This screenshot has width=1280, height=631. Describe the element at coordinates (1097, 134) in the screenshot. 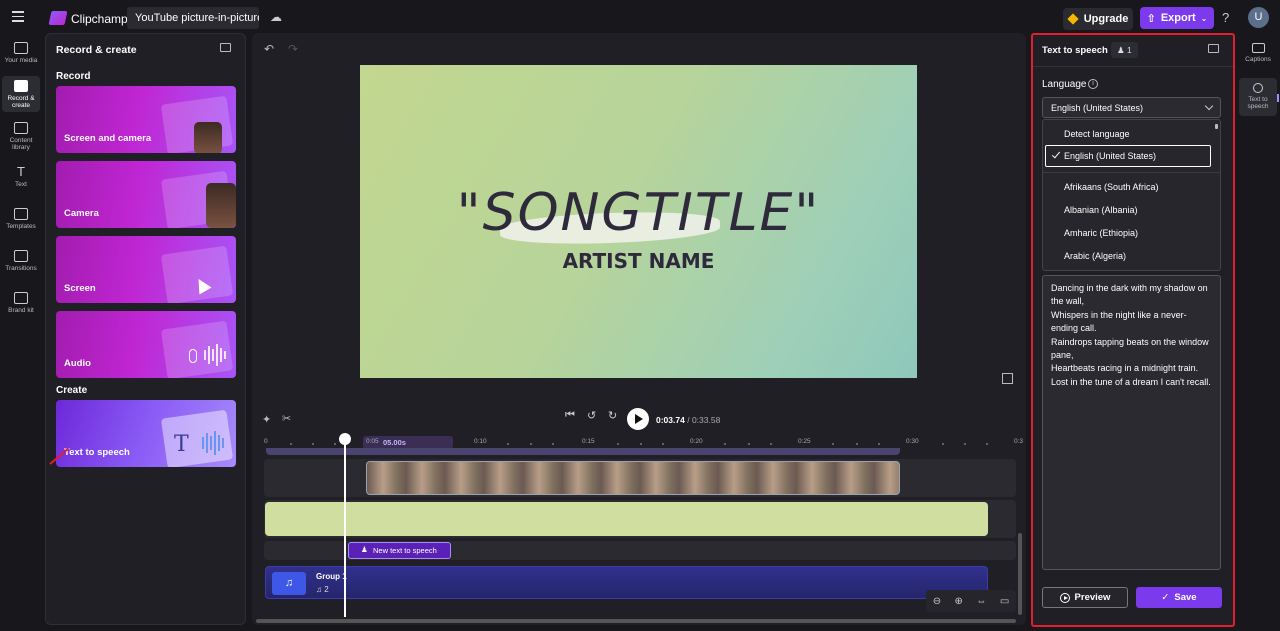

I see `option-detect-language: Detect language` at that location.